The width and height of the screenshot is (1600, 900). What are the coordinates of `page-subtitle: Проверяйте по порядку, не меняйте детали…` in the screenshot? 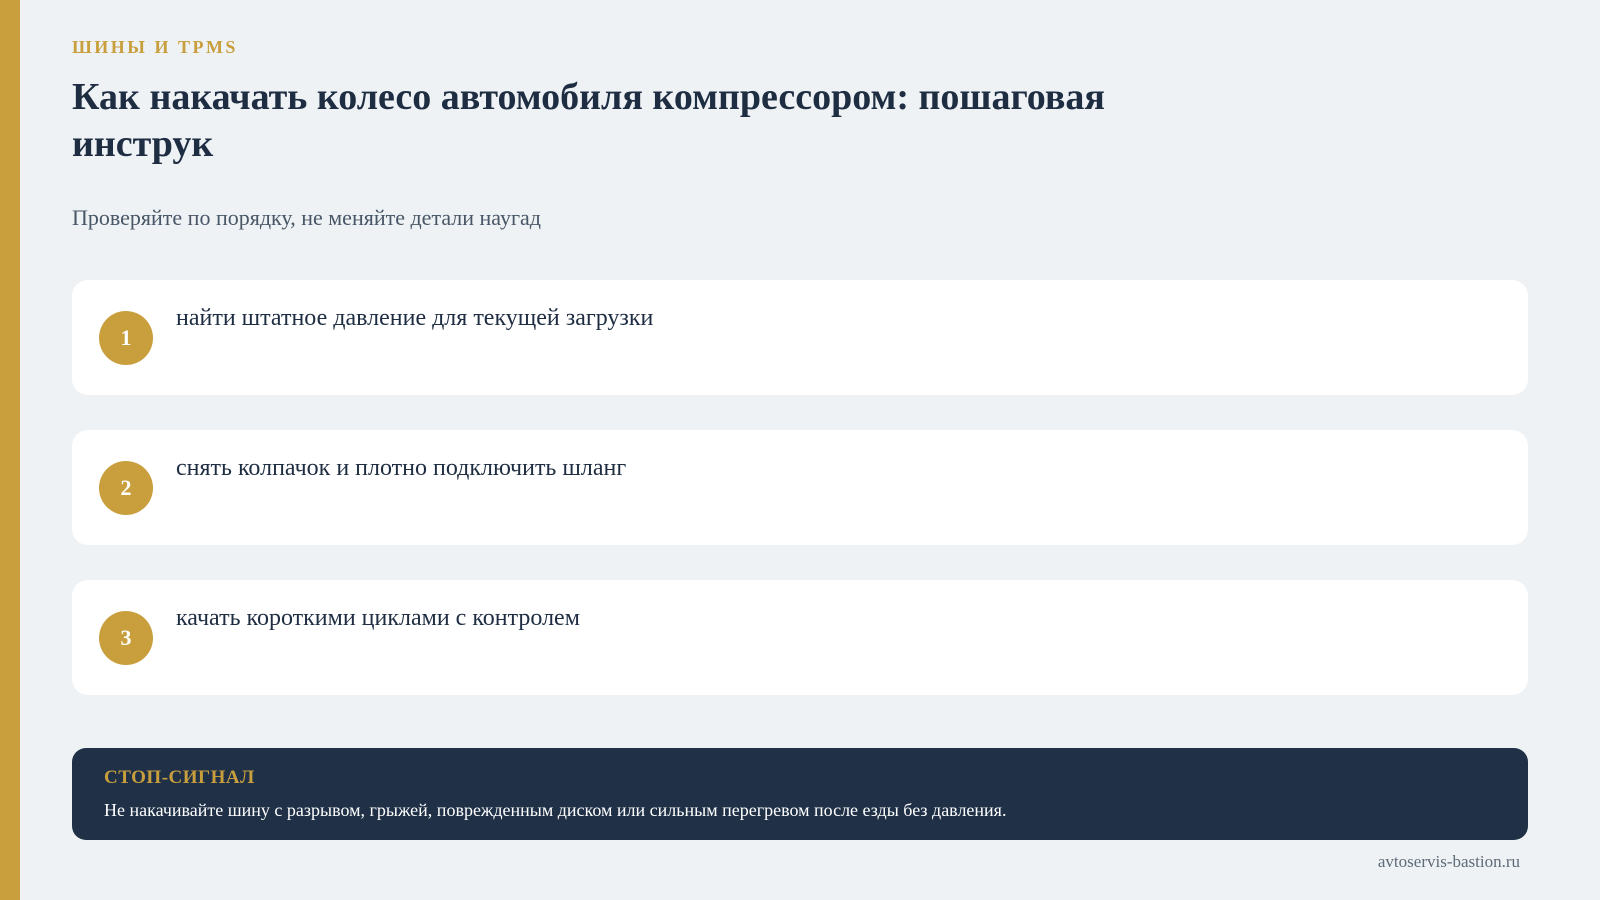 It's located at (306, 217).